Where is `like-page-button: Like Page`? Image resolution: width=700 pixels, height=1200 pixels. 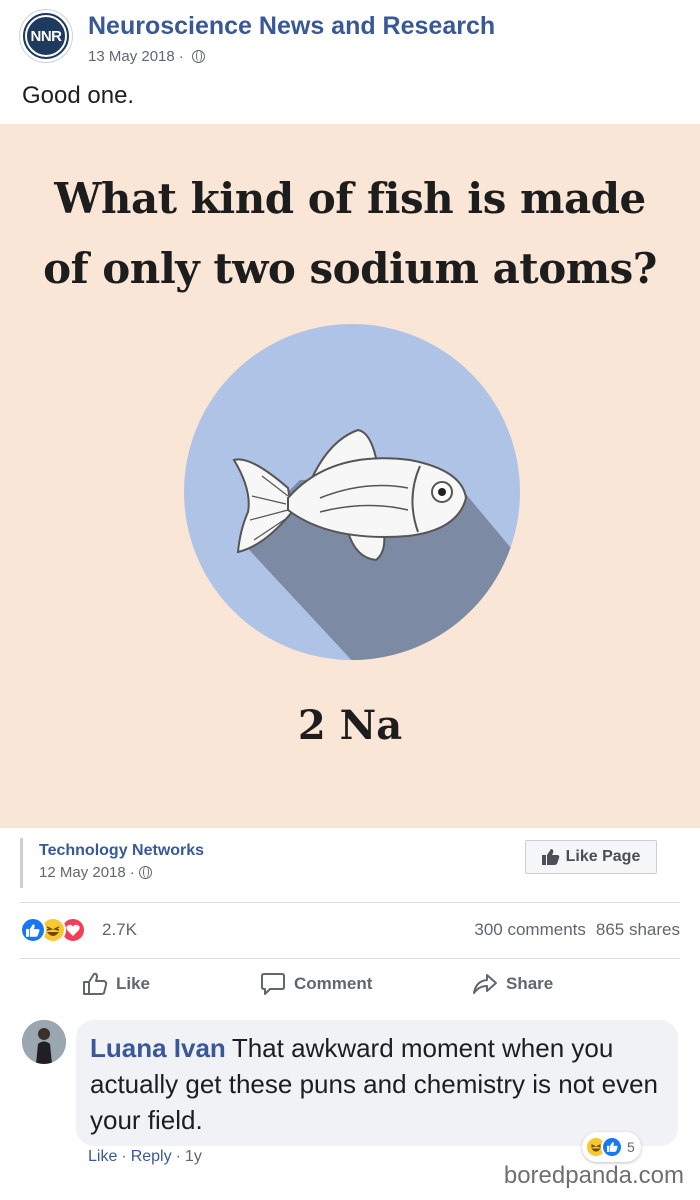
like-page-button: Like Page is located at coordinates (591, 857).